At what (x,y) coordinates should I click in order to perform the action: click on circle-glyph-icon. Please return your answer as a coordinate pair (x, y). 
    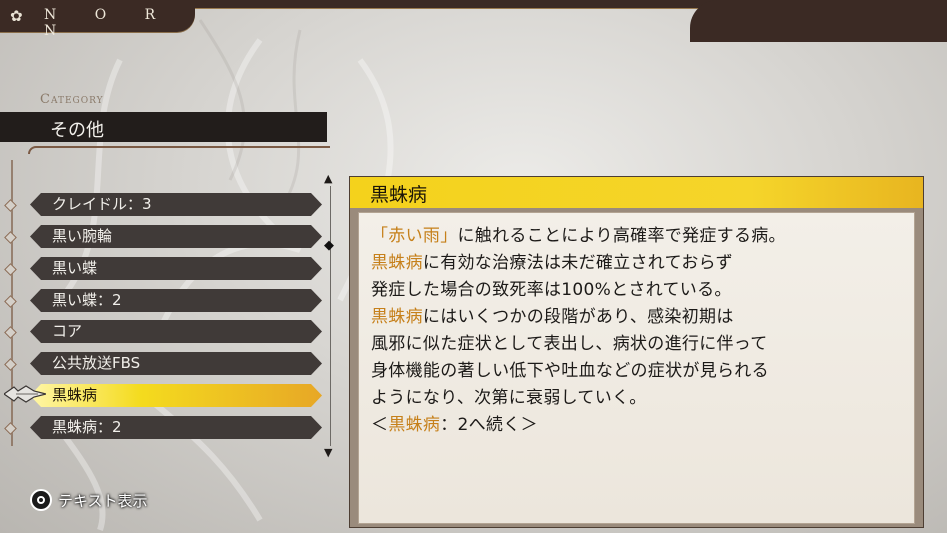
    Looking at the image, I should click on (41, 500).